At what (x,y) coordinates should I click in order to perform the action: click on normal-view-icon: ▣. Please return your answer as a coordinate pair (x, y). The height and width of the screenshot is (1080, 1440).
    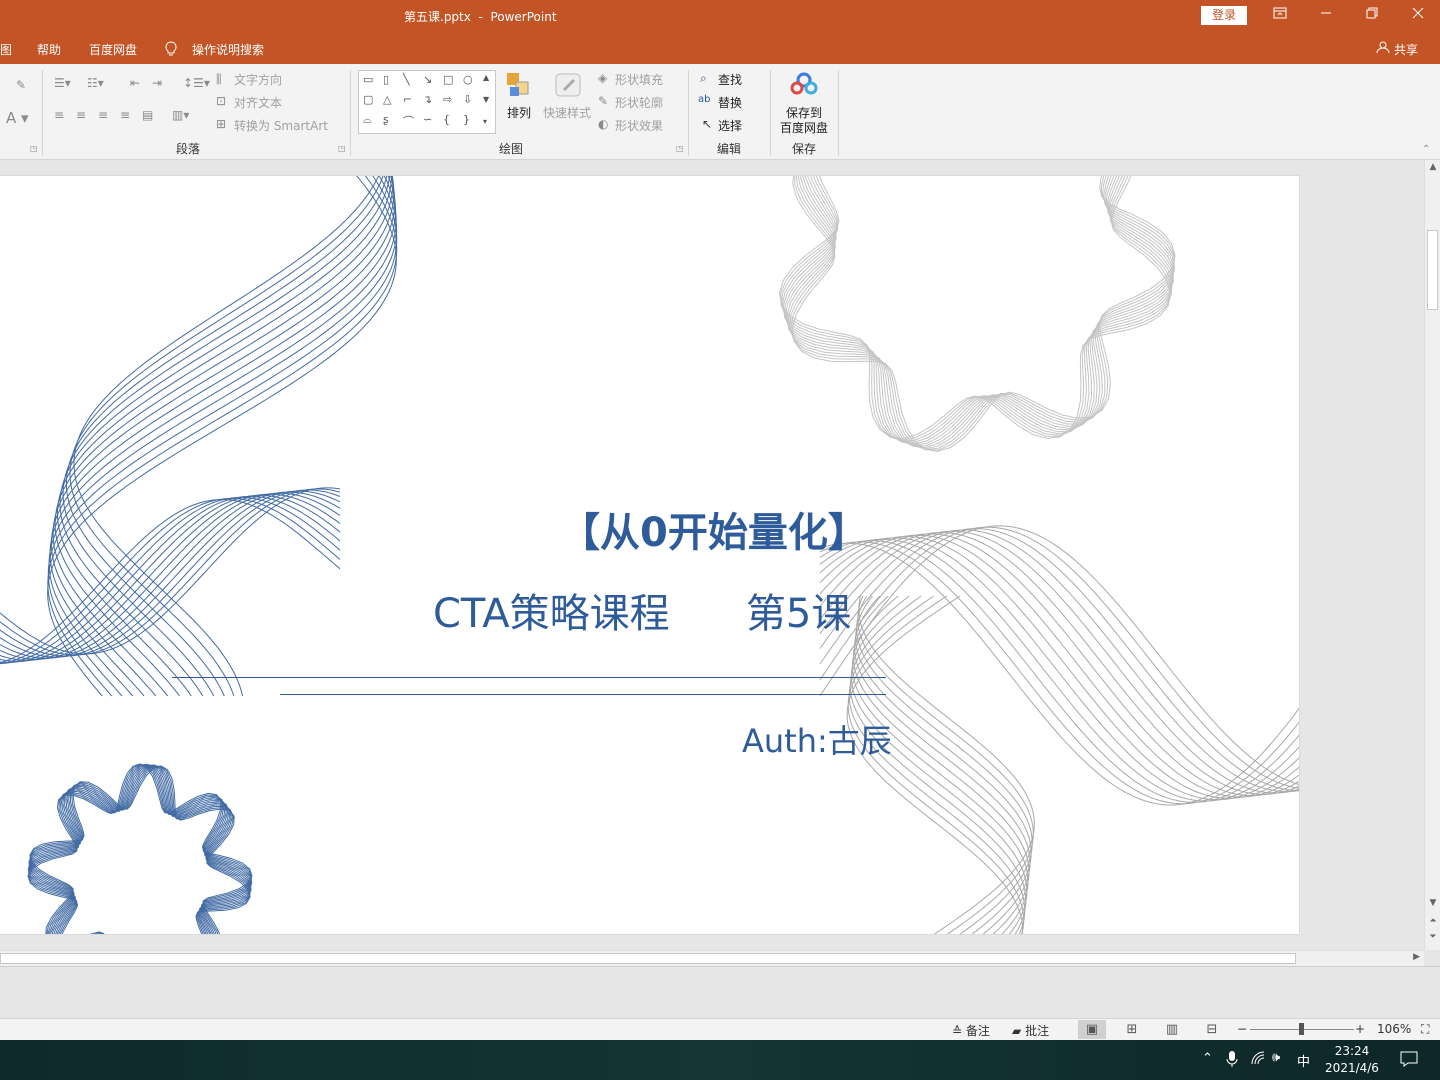
    Looking at the image, I should click on (1092, 1029).